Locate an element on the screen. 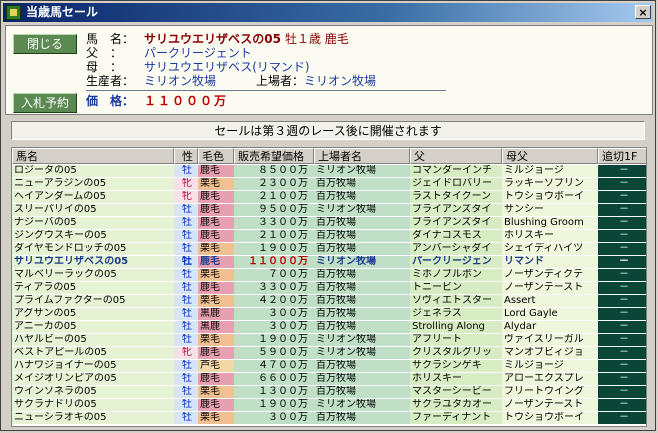 The width and height of the screenshot is (658, 433). table-row: ニューシラオキの05 牡栗毛 ３００万 百万牧場 ファーディナント トウショウボーイ－ is located at coordinates (329, 418).